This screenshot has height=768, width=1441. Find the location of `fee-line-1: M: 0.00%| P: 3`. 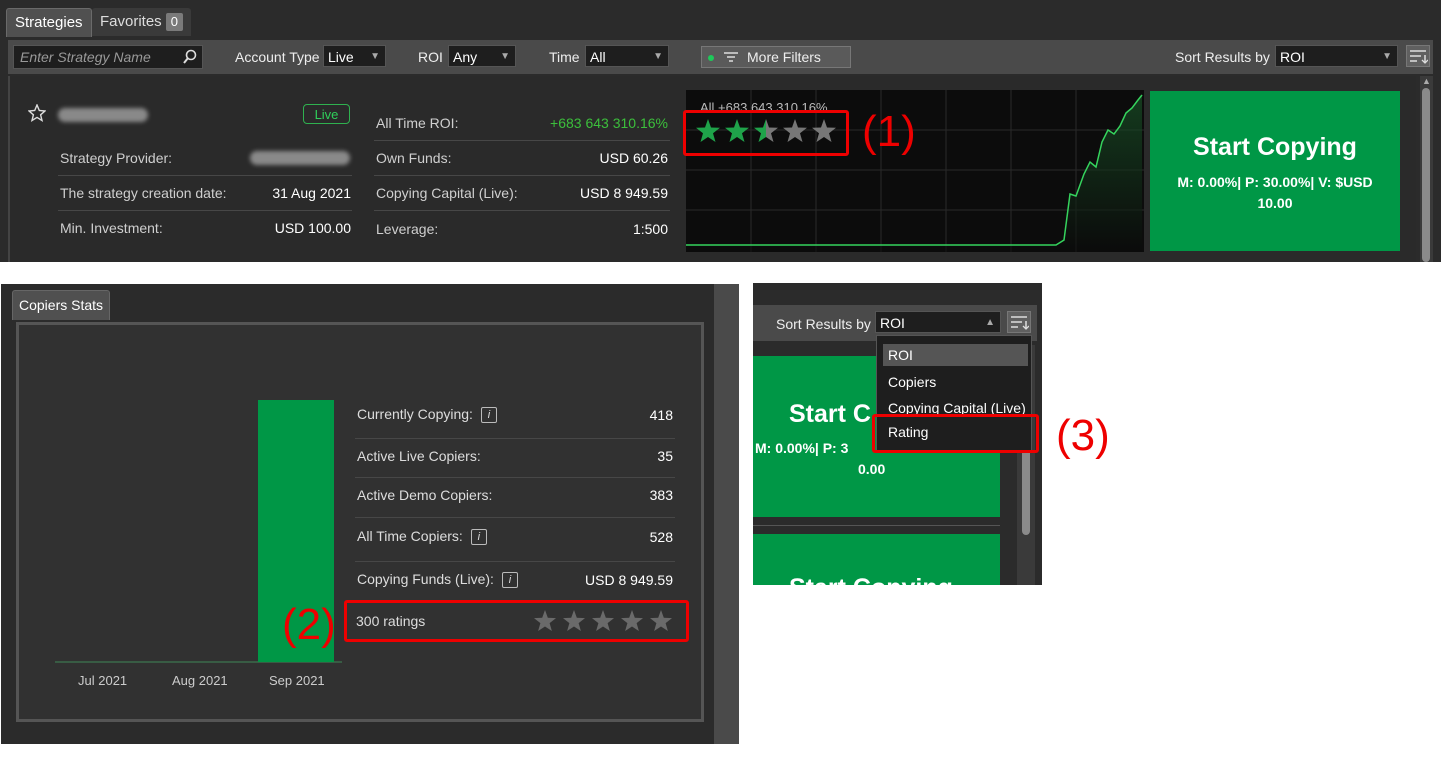

fee-line-1: M: 0.00%| P: 3 is located at coordinates (802, 448).